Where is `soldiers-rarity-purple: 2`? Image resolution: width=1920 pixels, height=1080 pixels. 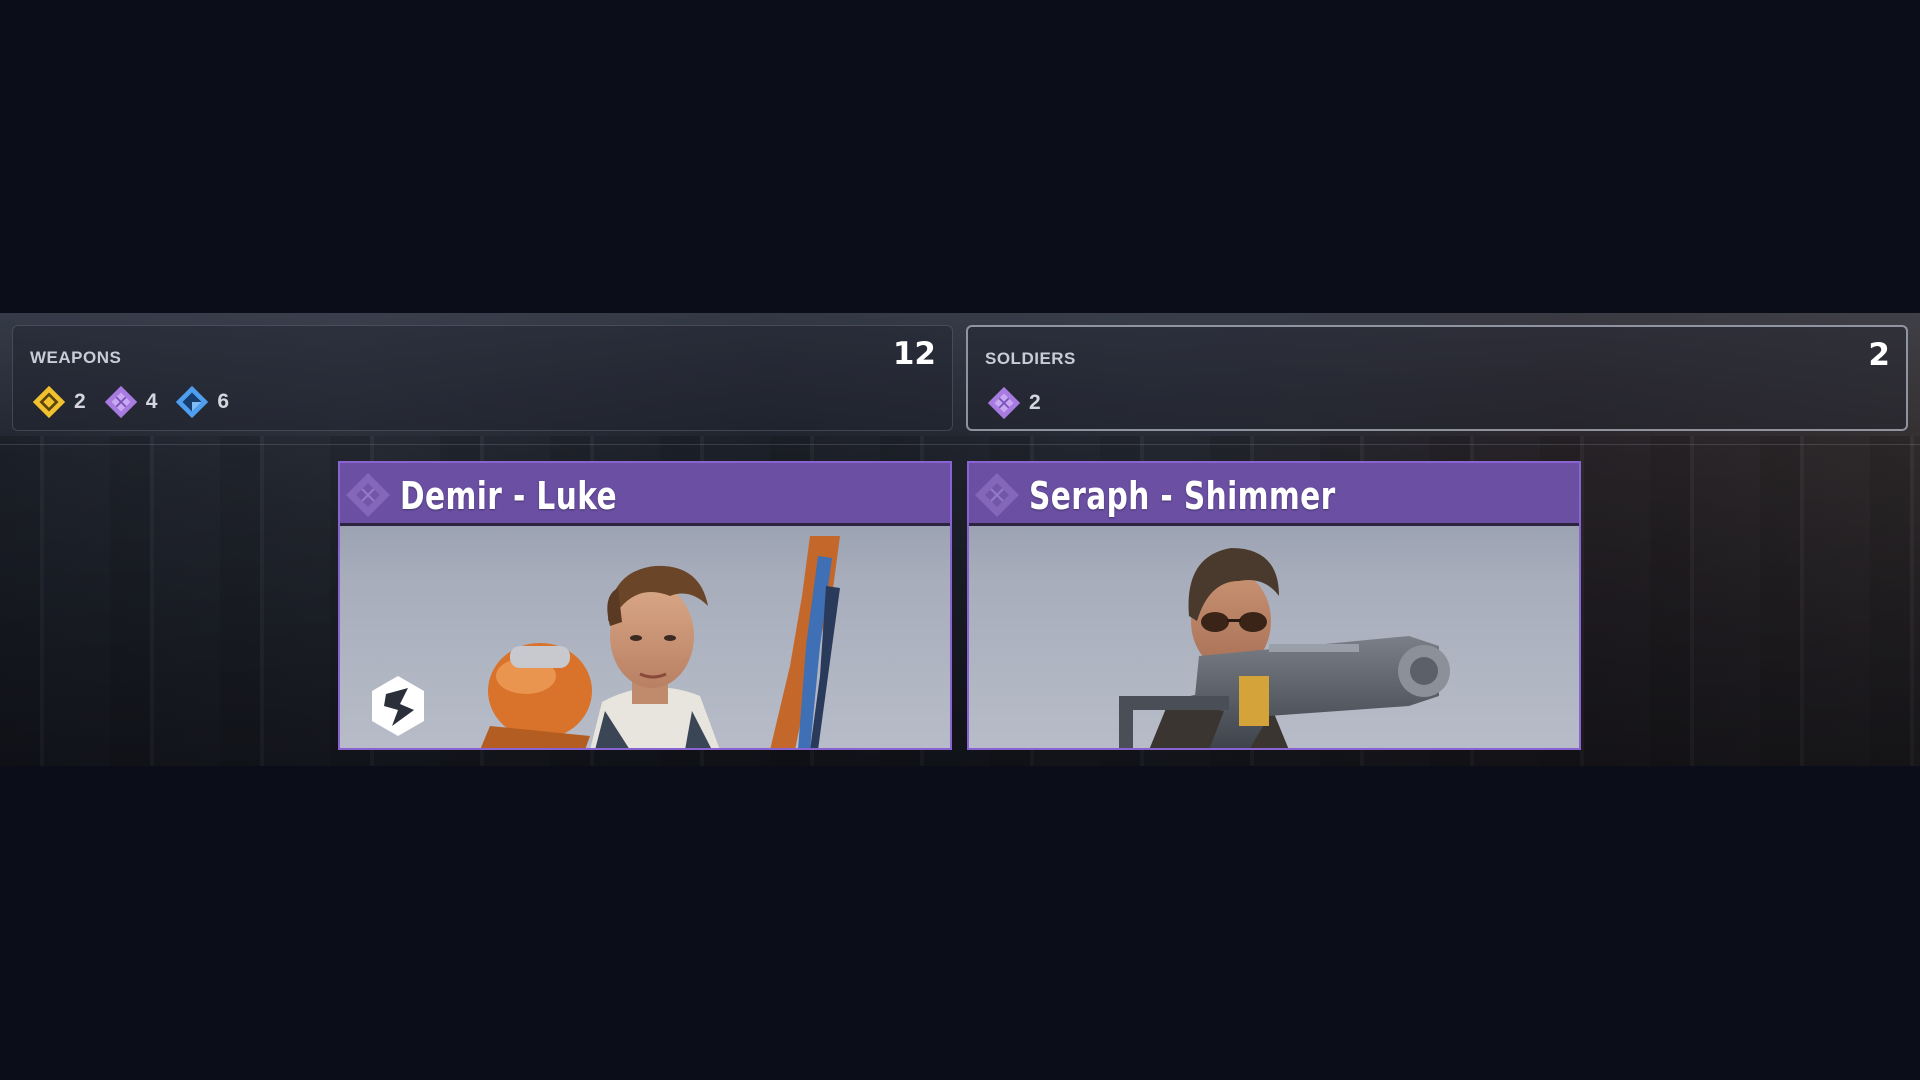 soldiers-rarity-purple: 2 is located at coordinates (1013, 403).